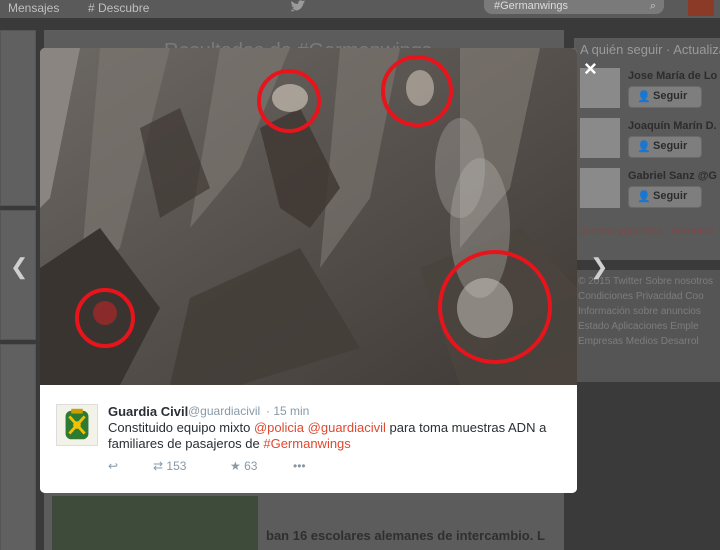 This screenshot has width=720, height=550. I want to click on footer-line: Condiciones Privacidad Coo, so click(649, 296).